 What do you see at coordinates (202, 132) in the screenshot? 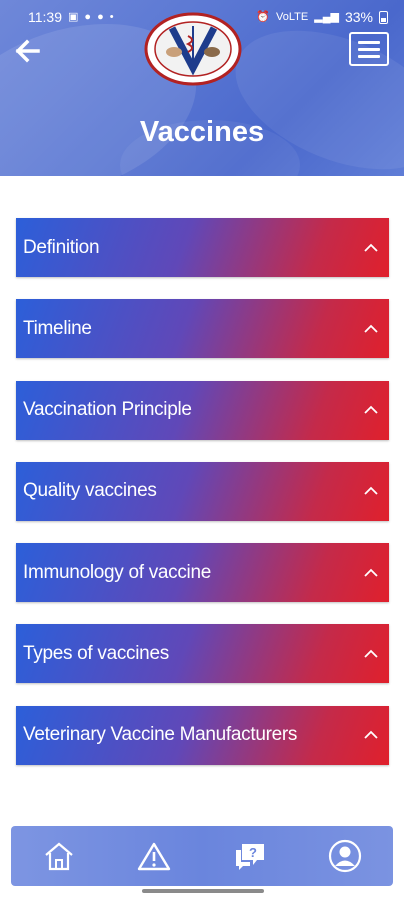
I see `page-title: Vaccines` at bounding box center [202, 132].